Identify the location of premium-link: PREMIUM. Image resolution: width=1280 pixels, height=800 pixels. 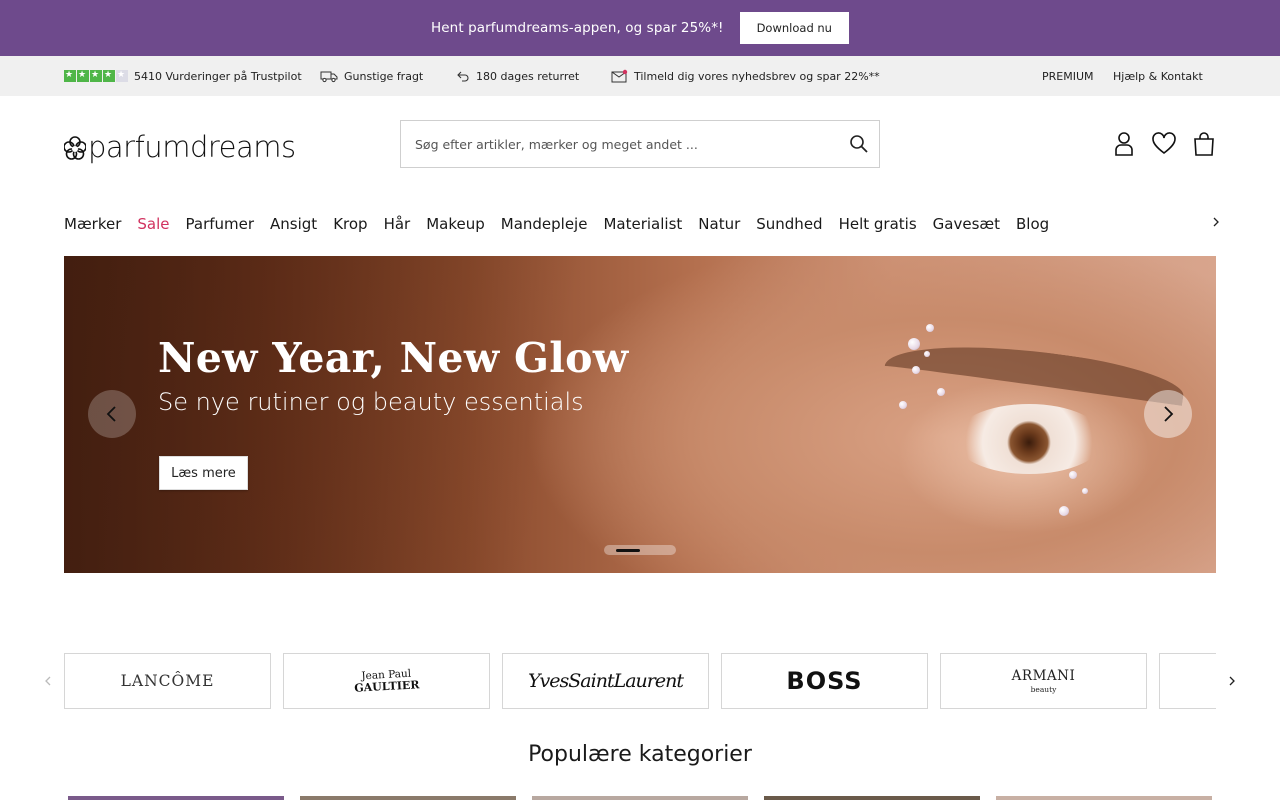
(1068, 76).